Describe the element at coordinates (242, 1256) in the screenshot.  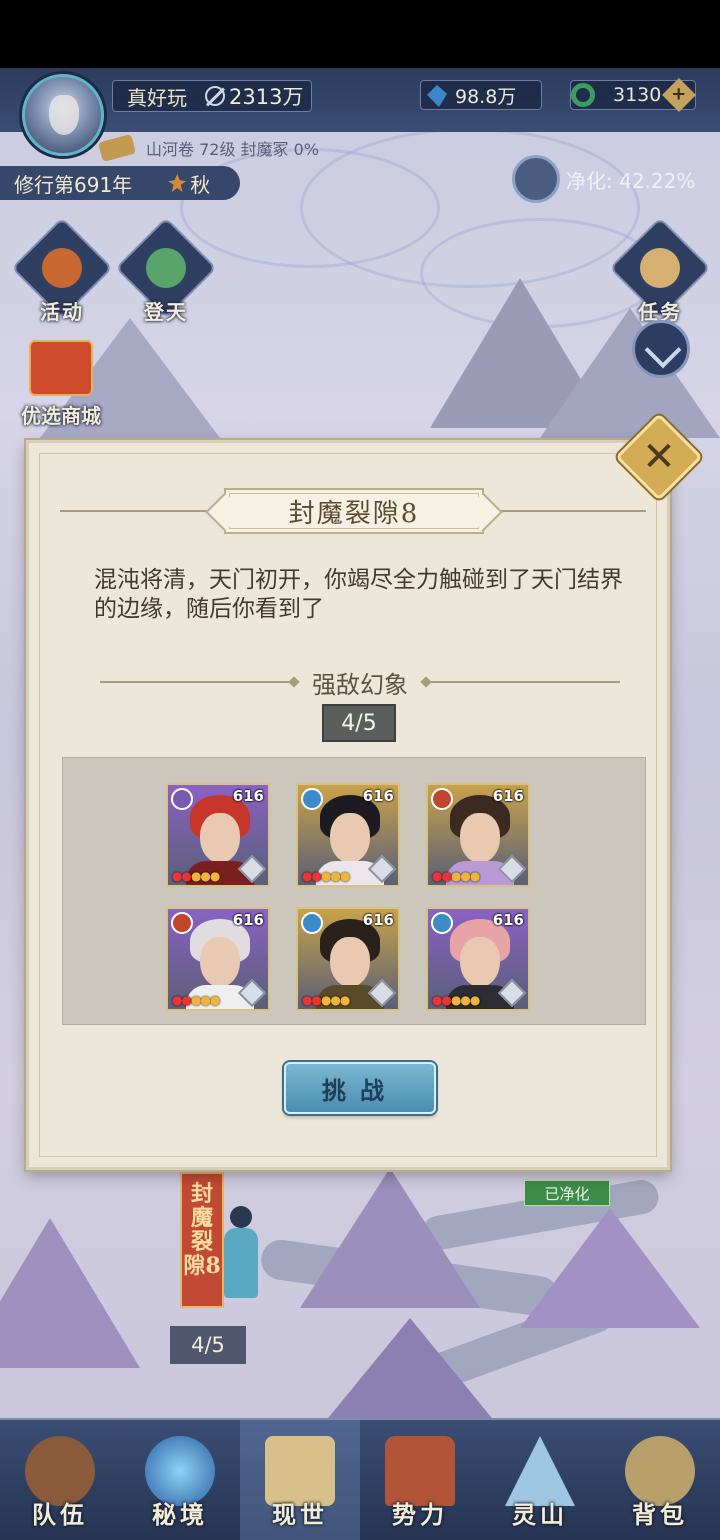
I see `player-figure` at that location.